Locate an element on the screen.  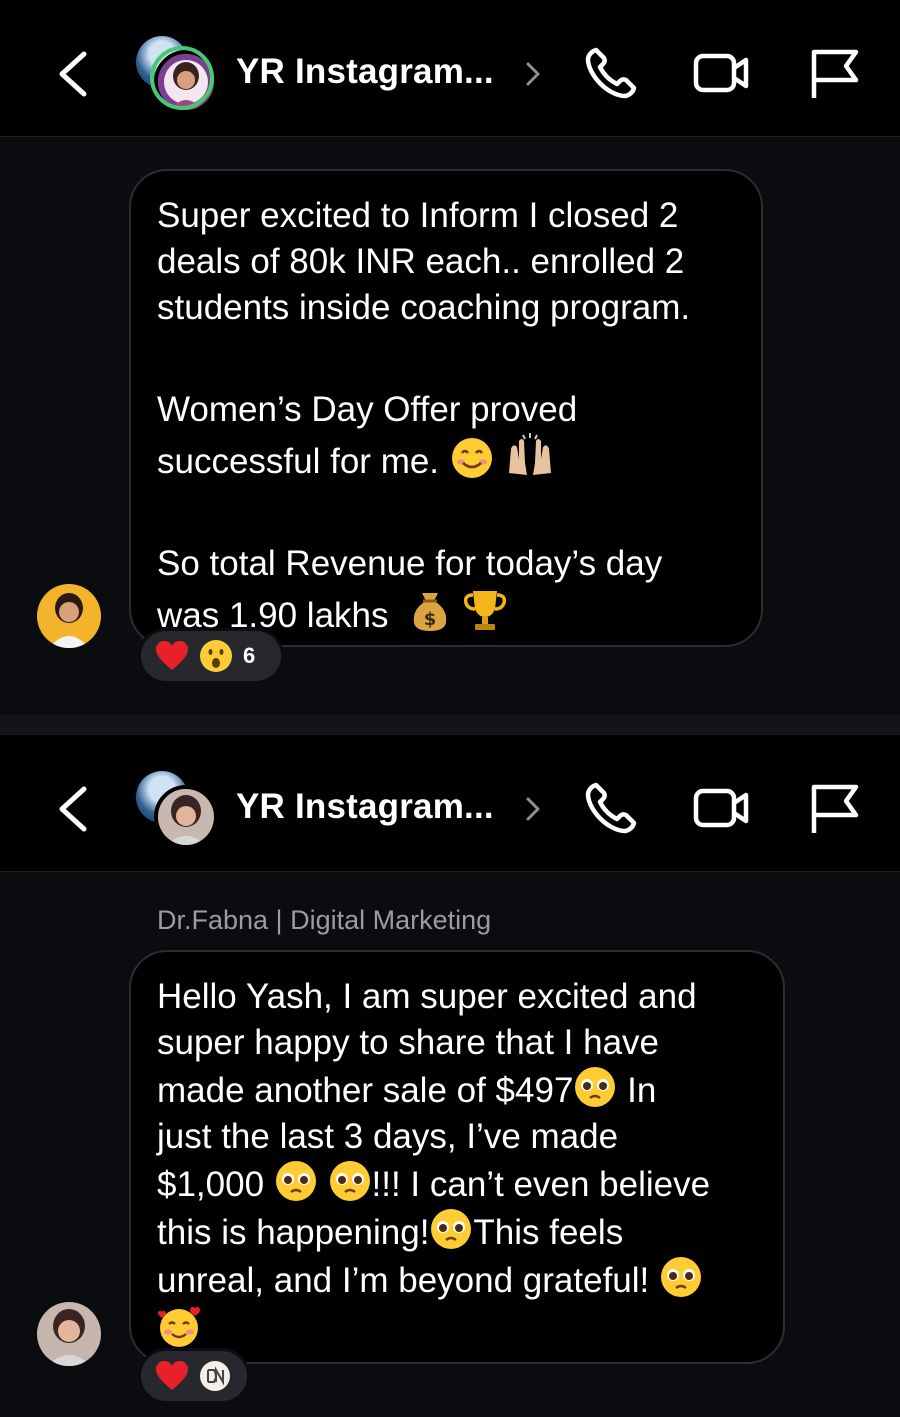
message-line: made another sale of $497 is located at coordinates (365, 1090).